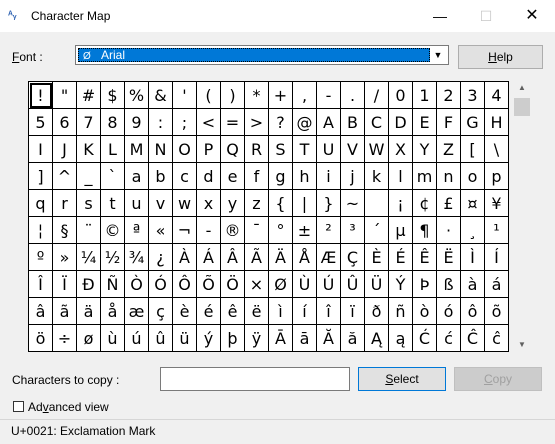  Describe the element at coordinates (209, 176) in the screenshot. I see `character-cell: d` at that location.